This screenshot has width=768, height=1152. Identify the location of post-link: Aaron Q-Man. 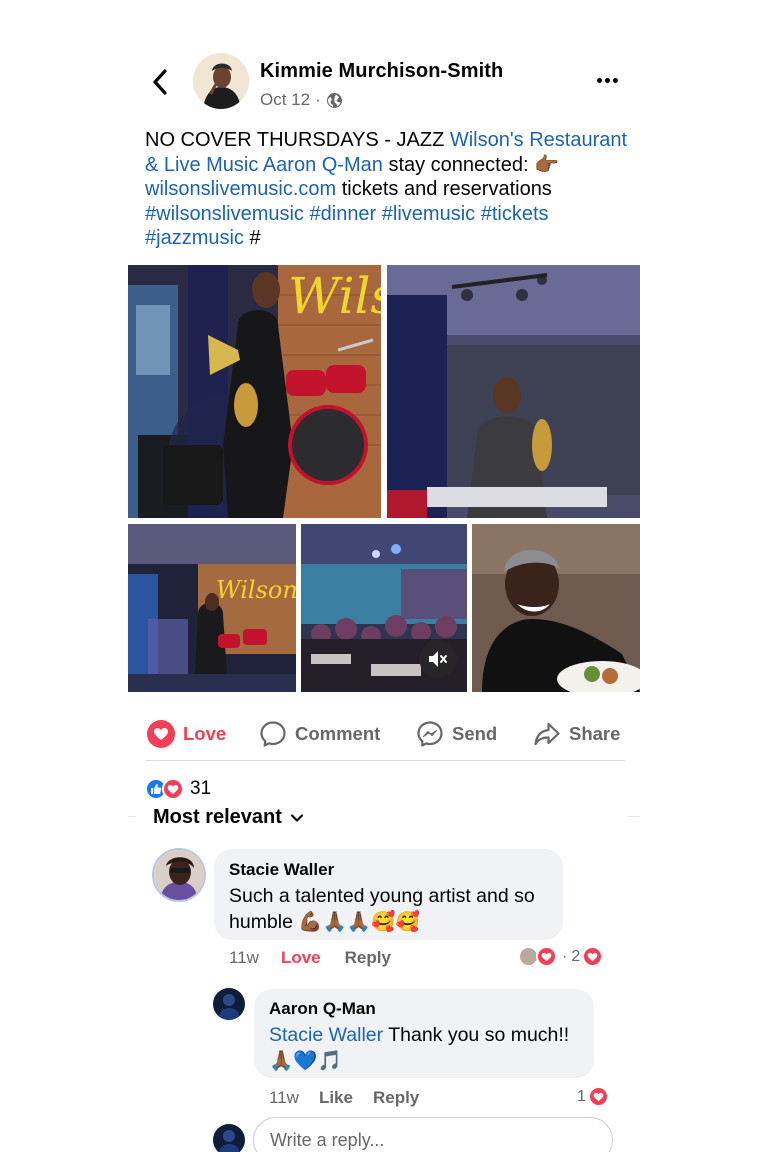
(323, 165).